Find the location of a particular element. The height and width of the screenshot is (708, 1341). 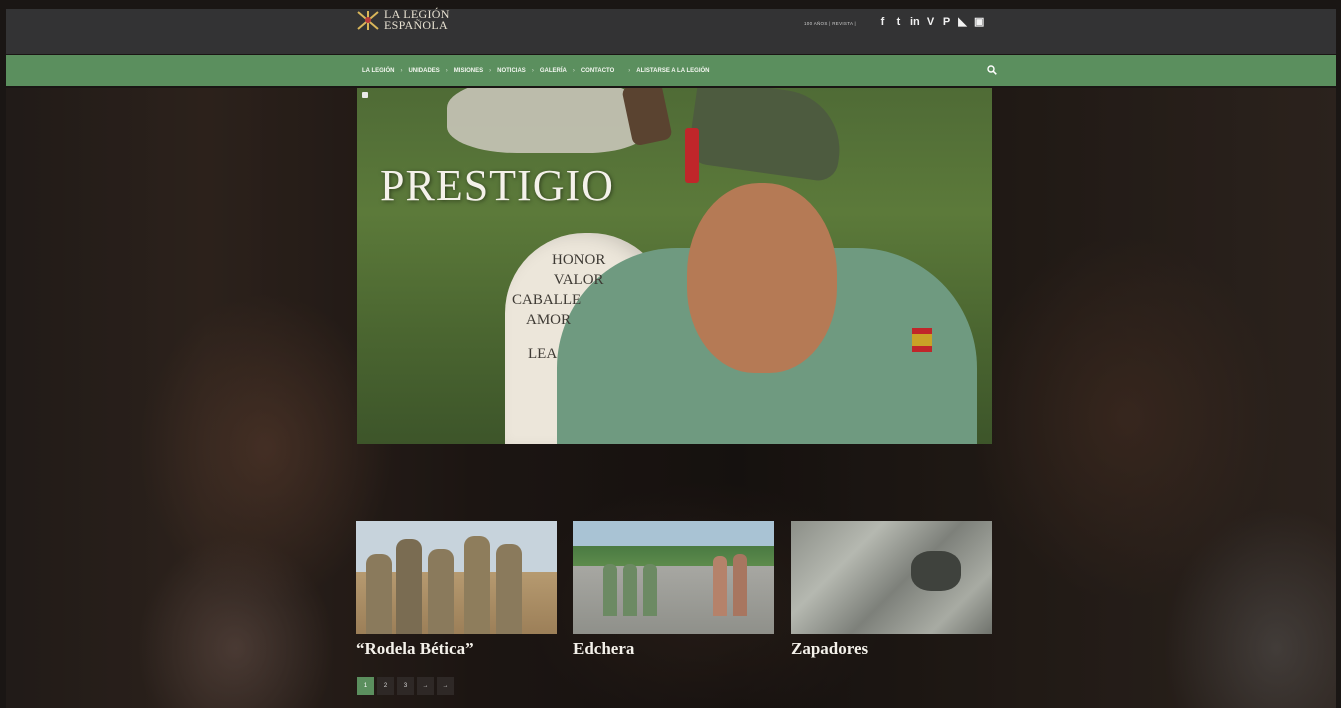

linkedin-icon: in is located at coordinates (915, 22).